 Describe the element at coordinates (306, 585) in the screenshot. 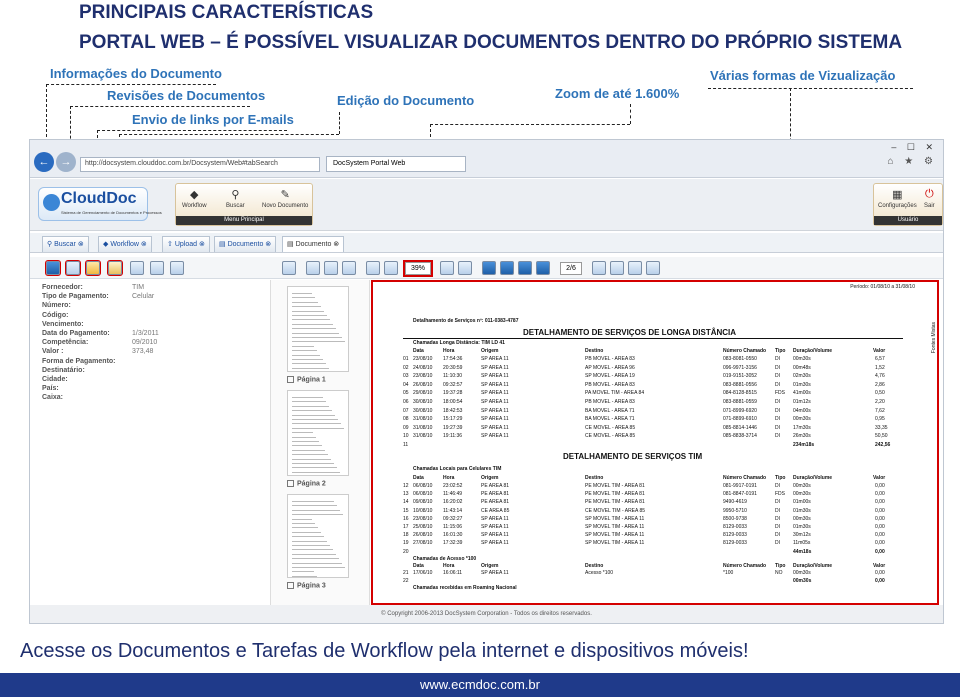

I see `thumb-label: Página 3` at that location.